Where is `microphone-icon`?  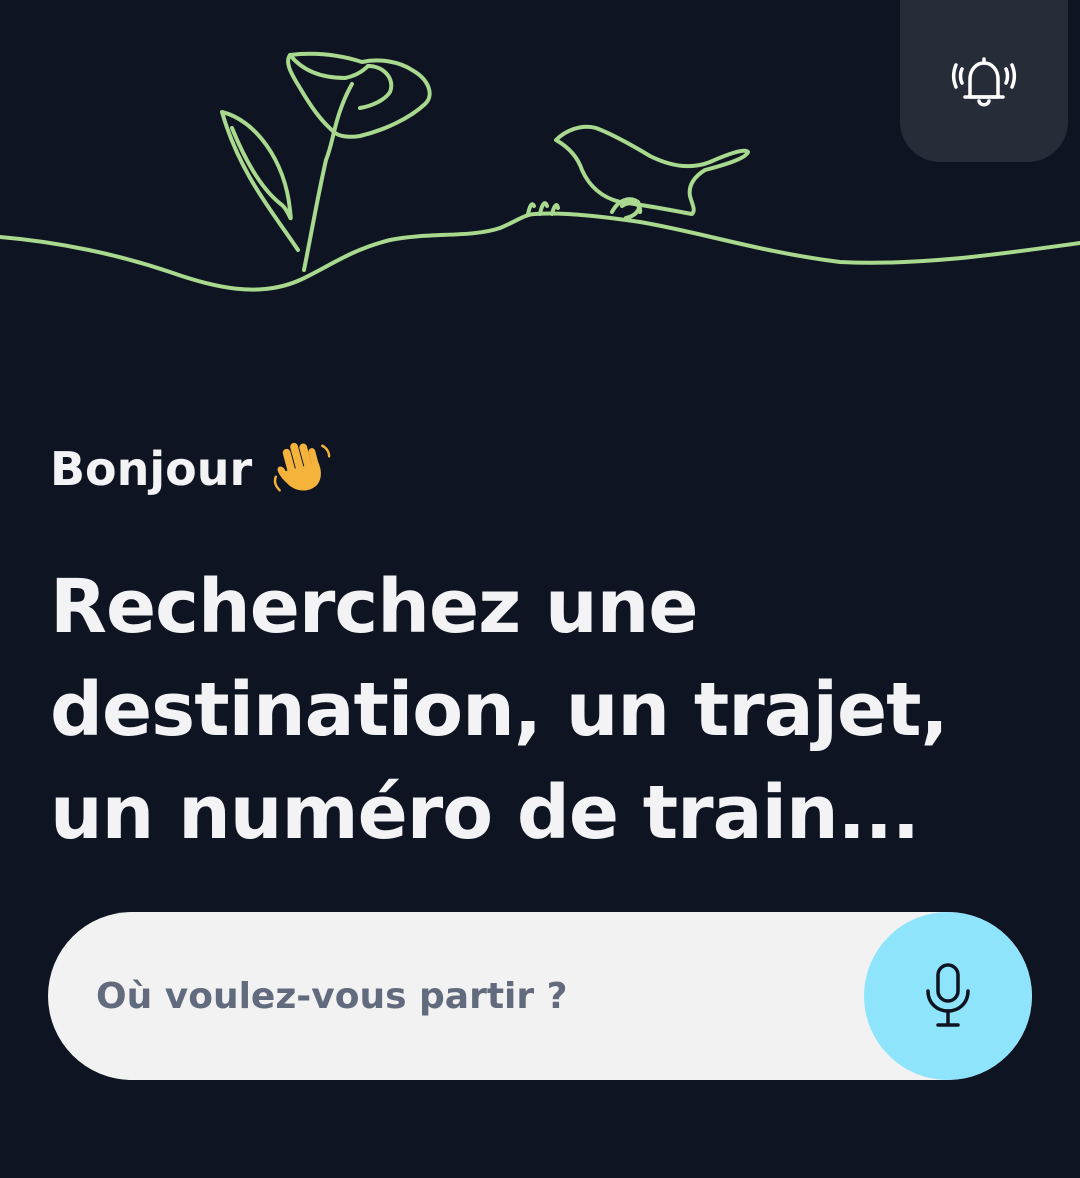
microphone-icon is located at coordinates (948, 995).